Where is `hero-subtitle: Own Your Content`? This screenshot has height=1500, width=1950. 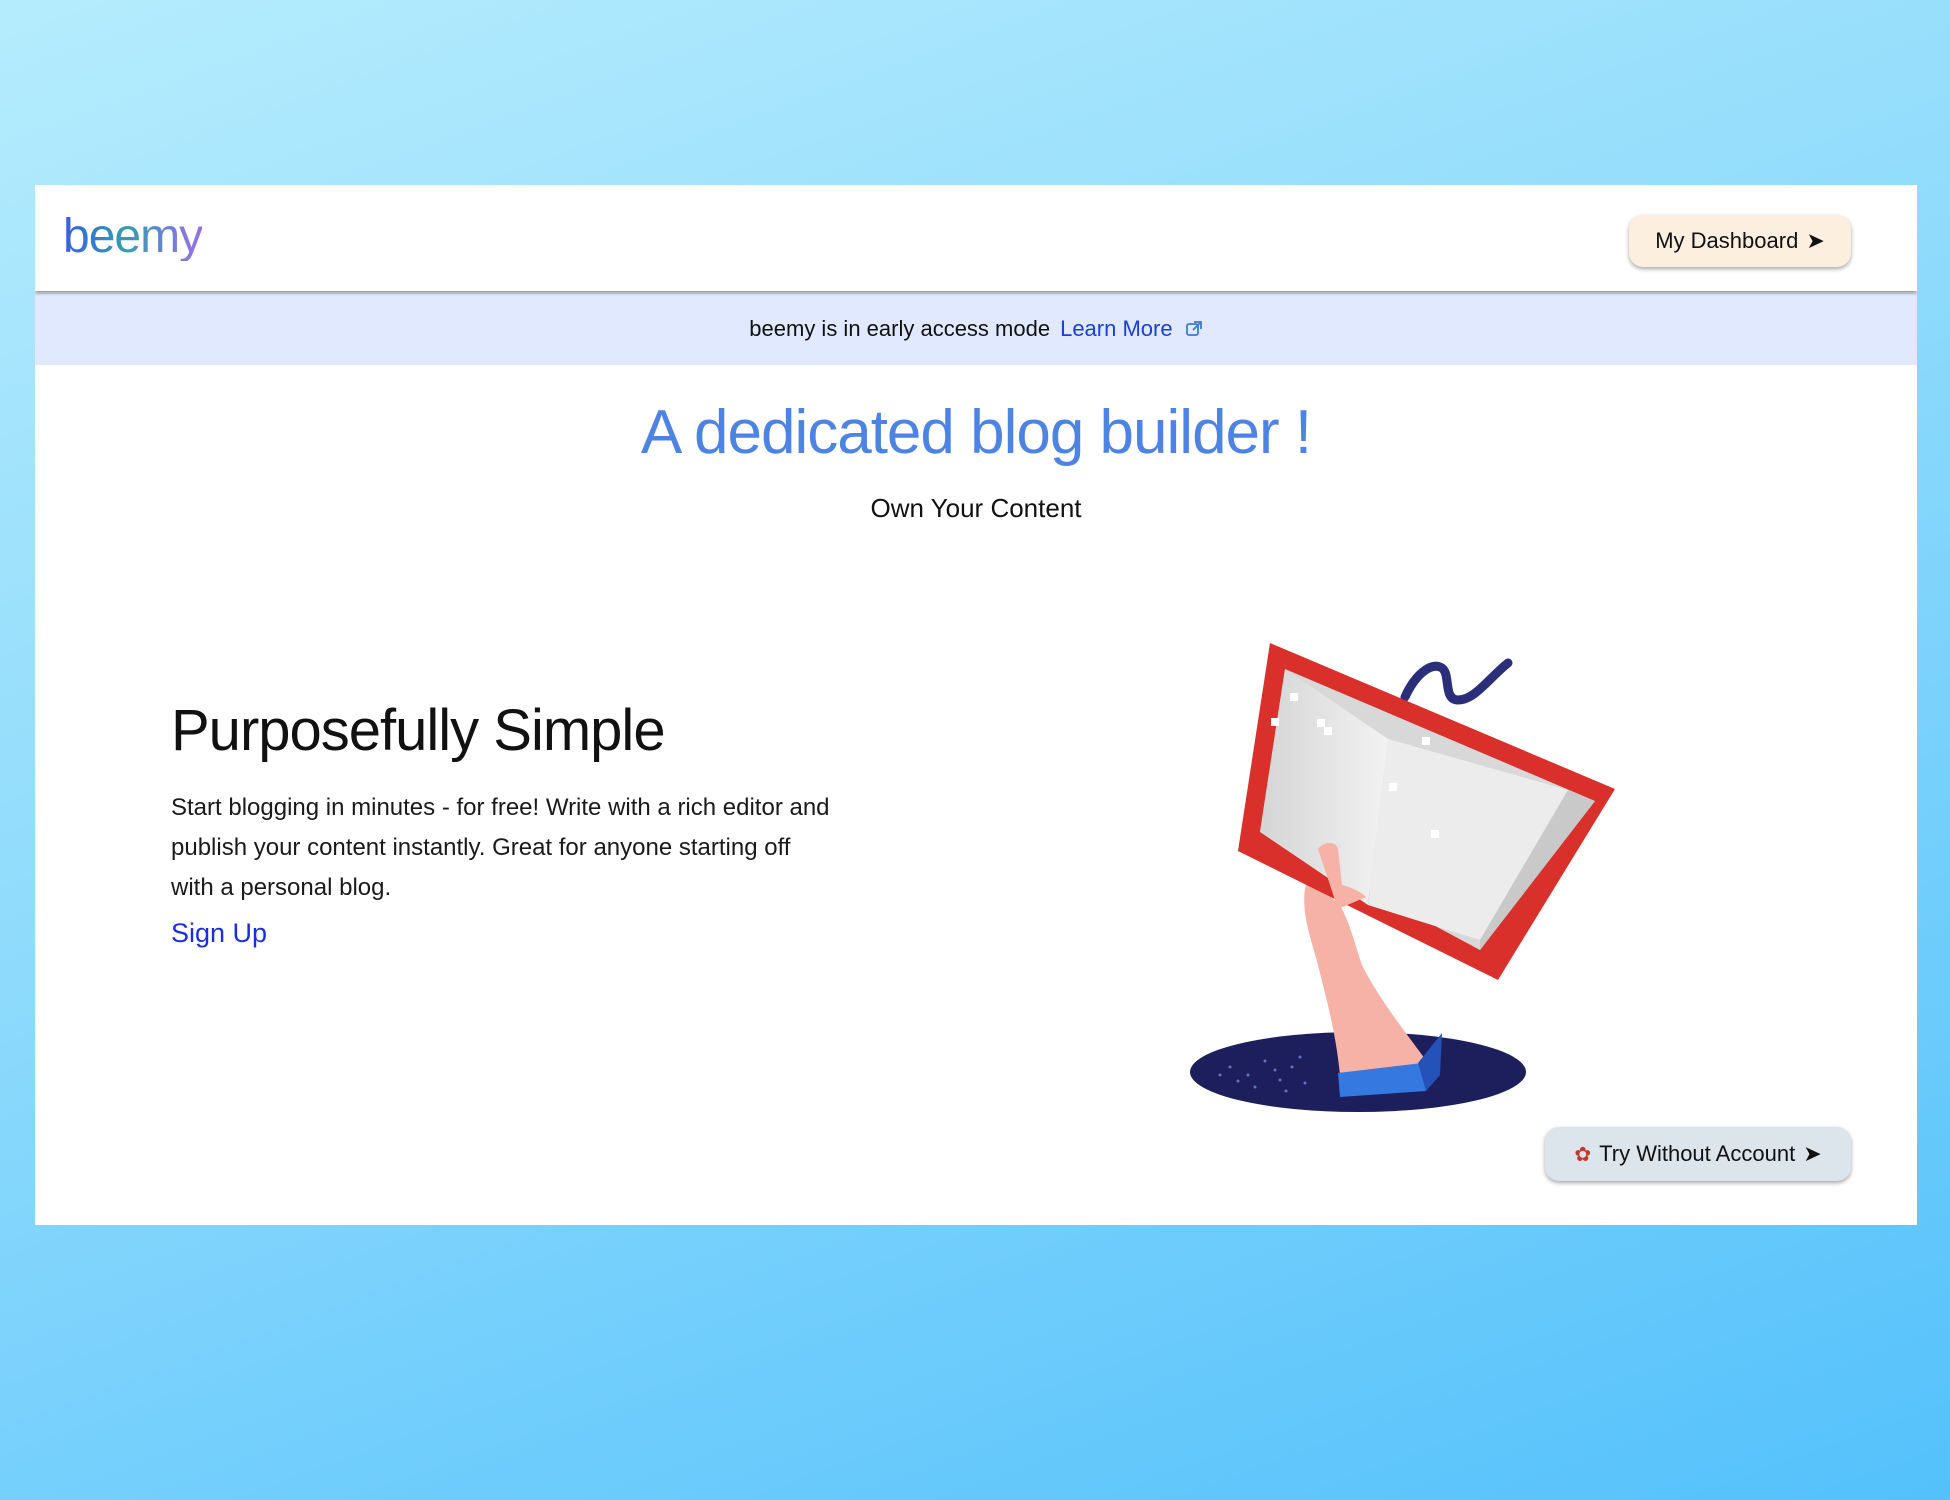
hero-subtitle: Own Your Content is located at coordinates (976, 508).